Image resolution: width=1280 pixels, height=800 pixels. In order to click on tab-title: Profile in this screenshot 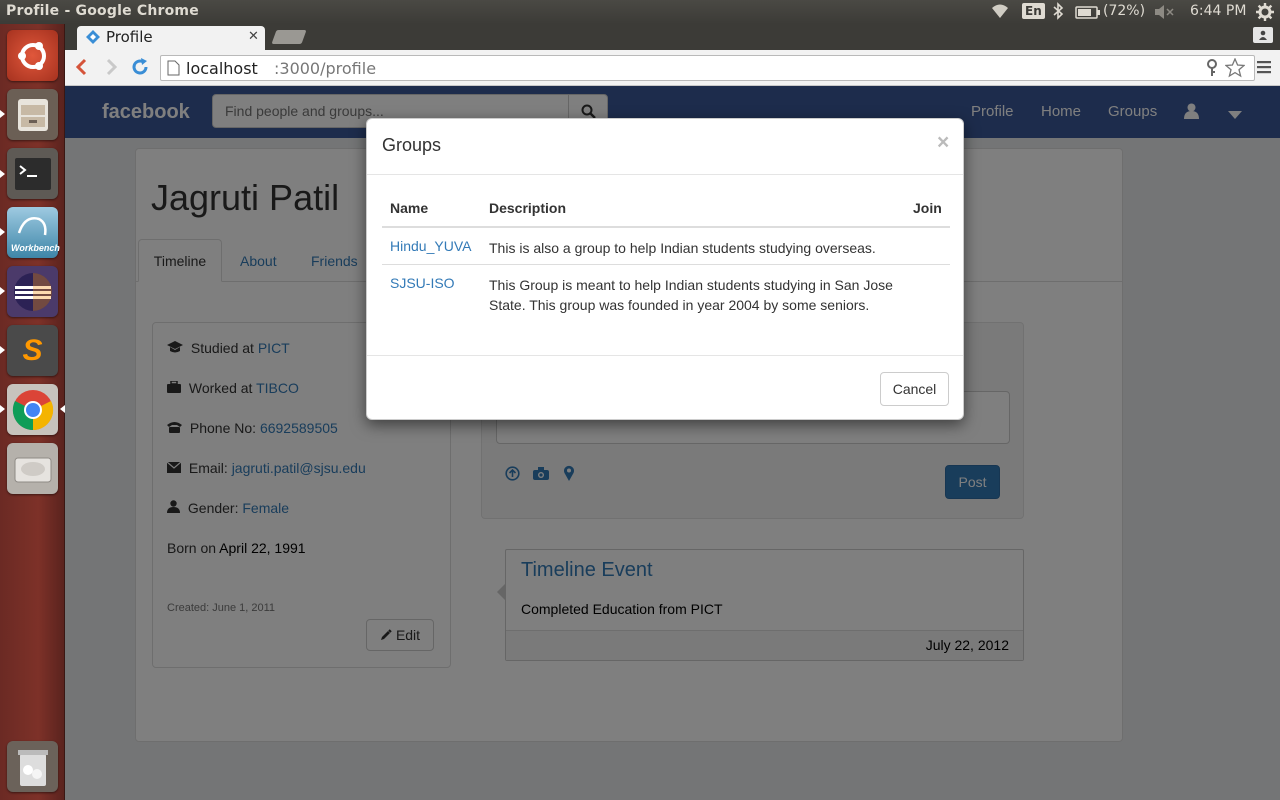, I will do `click(129, 37)`.